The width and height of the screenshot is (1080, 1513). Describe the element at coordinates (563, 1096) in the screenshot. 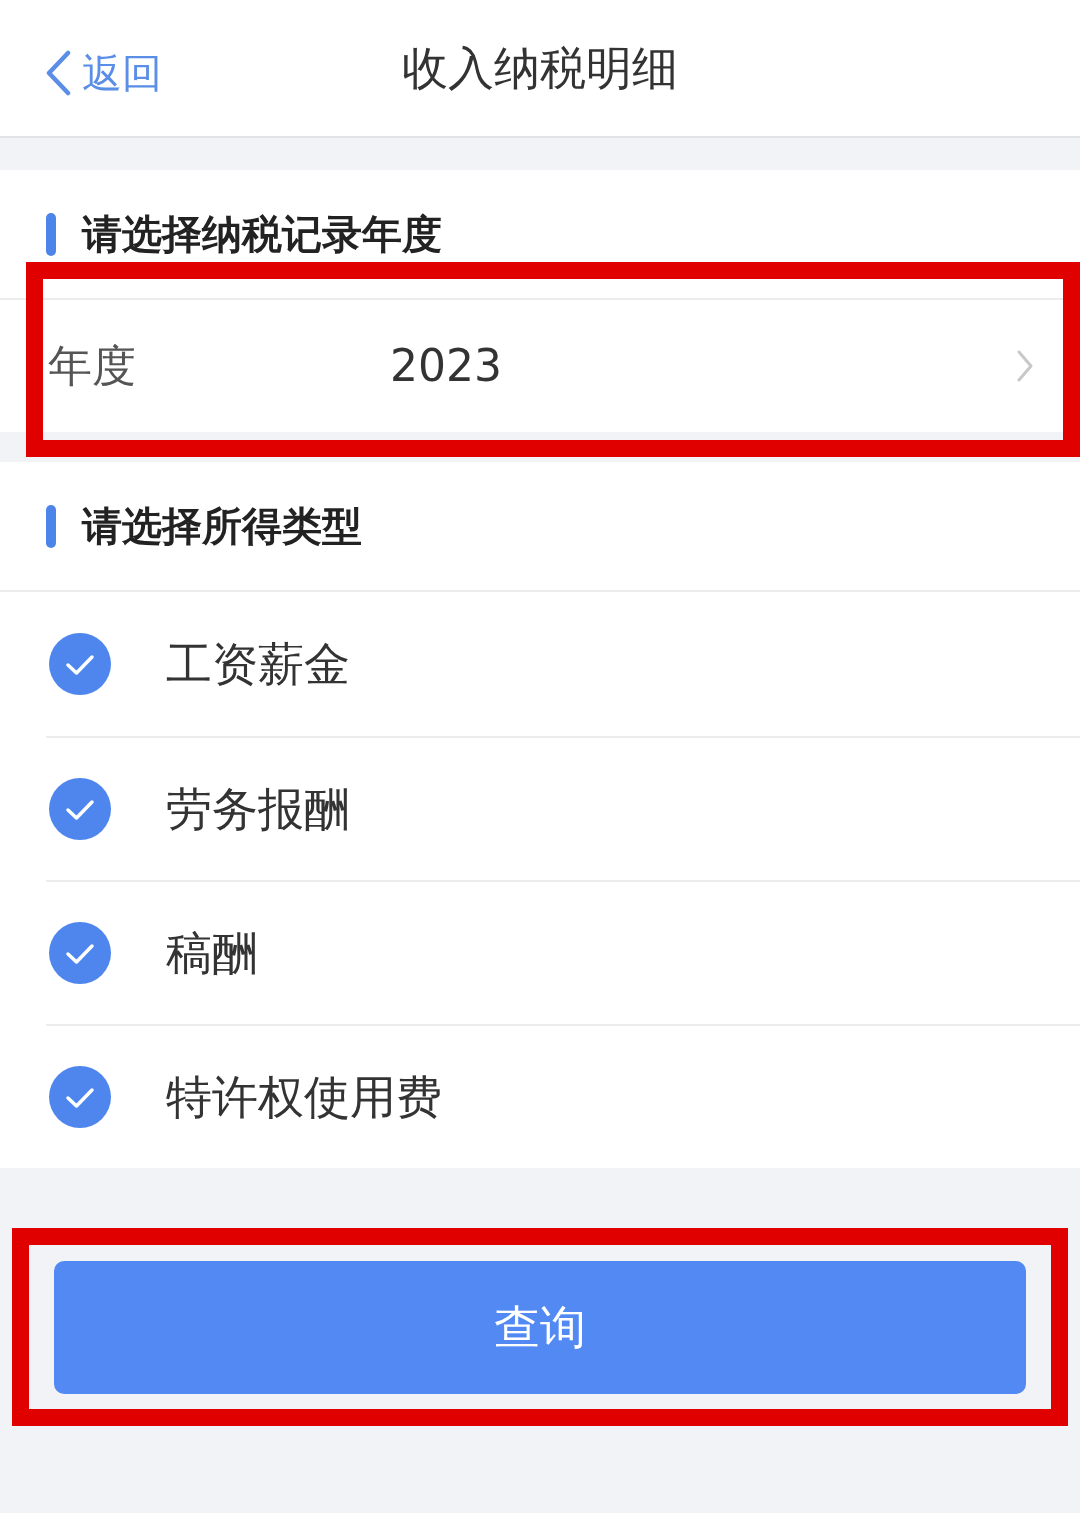

I see `income-type-option: 特许权使用费` at that location.